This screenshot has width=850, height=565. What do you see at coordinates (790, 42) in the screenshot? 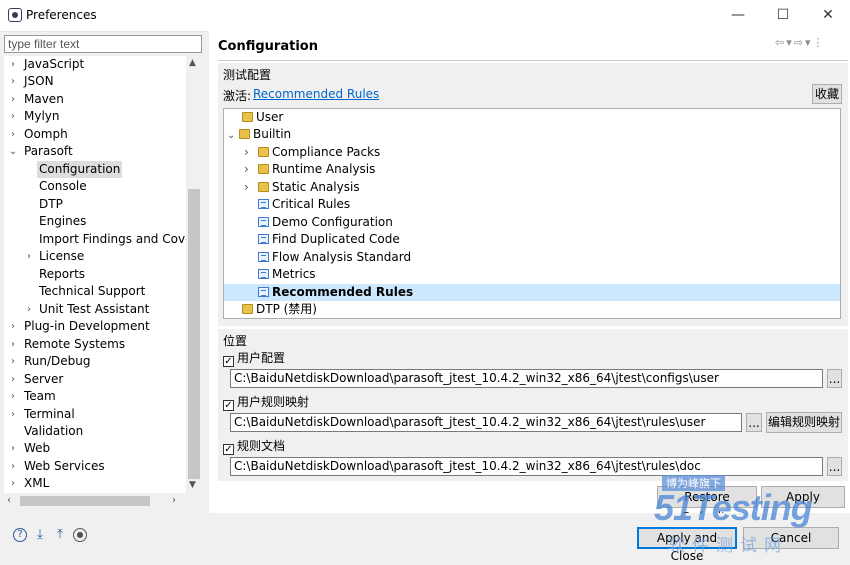
I see `back-menu-icon: ▾` at bounding box center [790, 42].